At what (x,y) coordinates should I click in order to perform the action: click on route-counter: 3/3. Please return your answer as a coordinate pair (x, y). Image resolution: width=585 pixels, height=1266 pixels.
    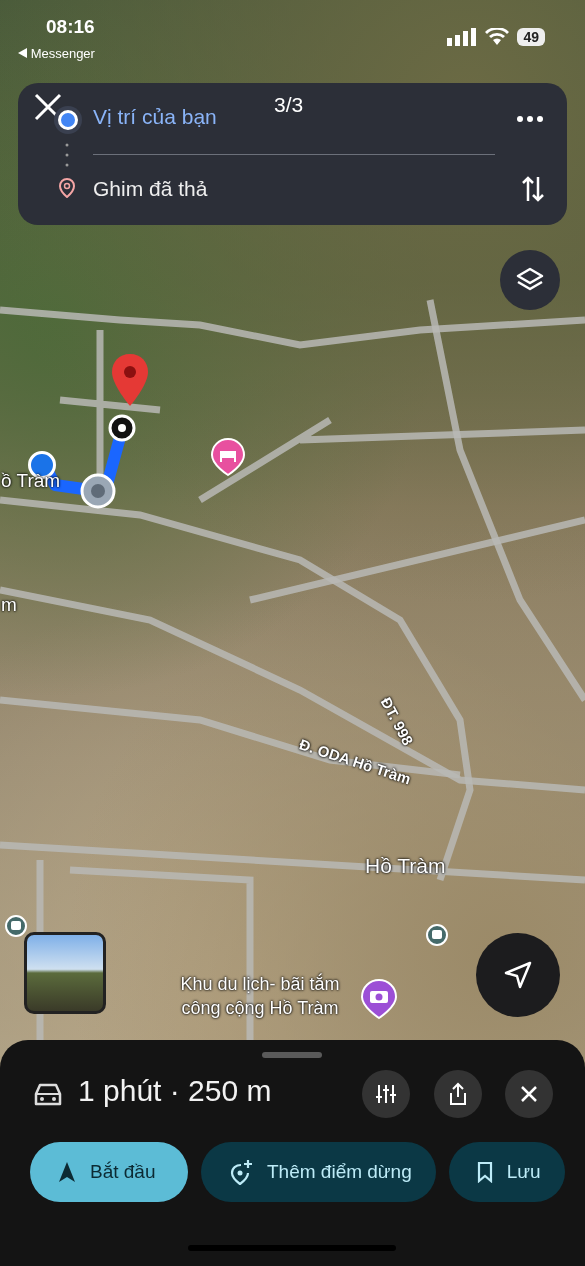
    Looking at the image, I should click on (289, 105).